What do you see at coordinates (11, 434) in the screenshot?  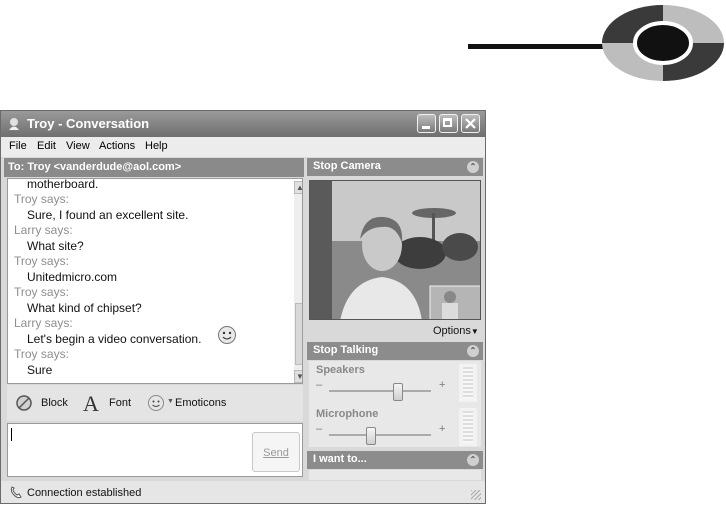 I see `text-caret` at bounding box center [11, 434].